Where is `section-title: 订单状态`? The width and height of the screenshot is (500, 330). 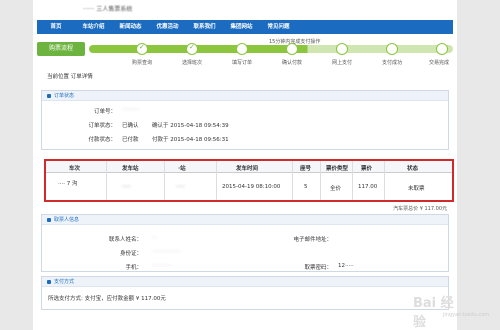 section-title: 订单状态 is located at coordinates (245, 96).